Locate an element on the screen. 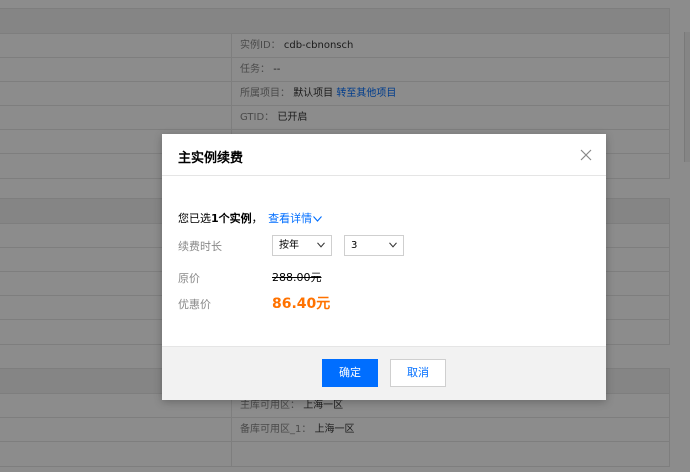  cancel-button: 取消 is located at coordinates (418, 373).